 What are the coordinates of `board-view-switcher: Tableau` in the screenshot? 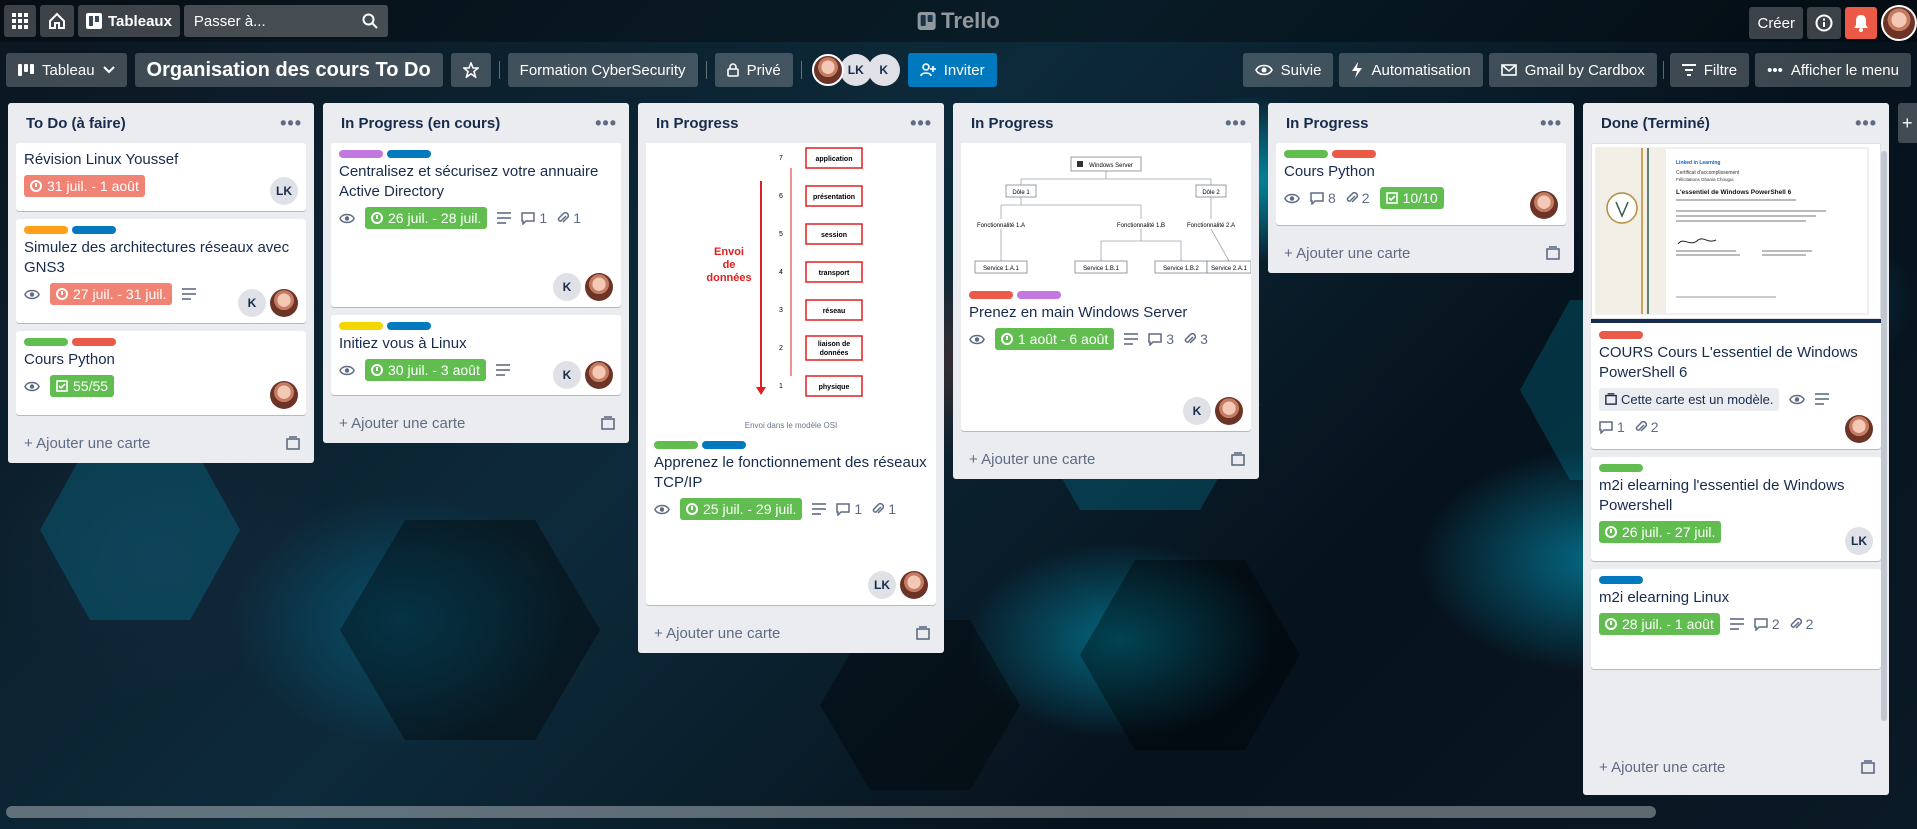 It's located at (66, 70).